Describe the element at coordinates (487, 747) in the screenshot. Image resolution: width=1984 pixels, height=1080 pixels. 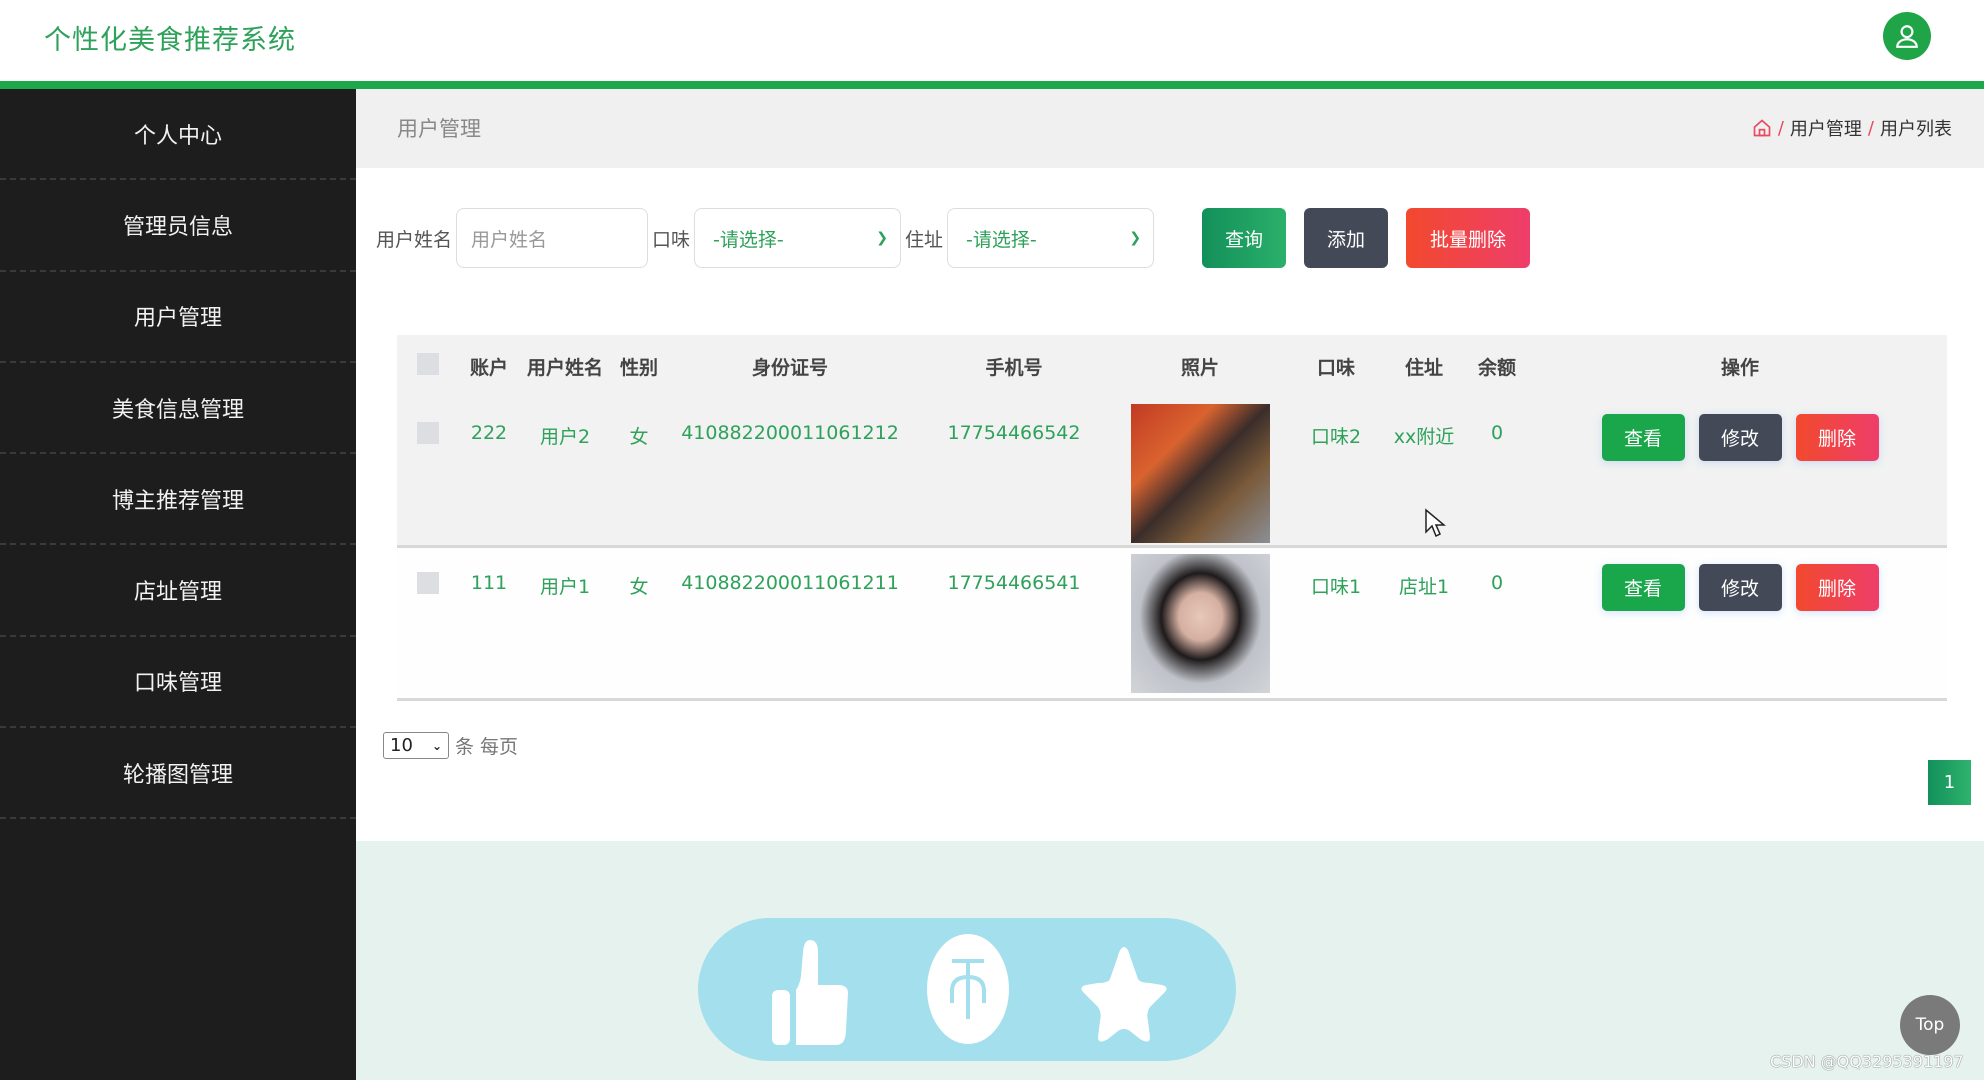
I see `page-size-label: 条 每页` at that location.